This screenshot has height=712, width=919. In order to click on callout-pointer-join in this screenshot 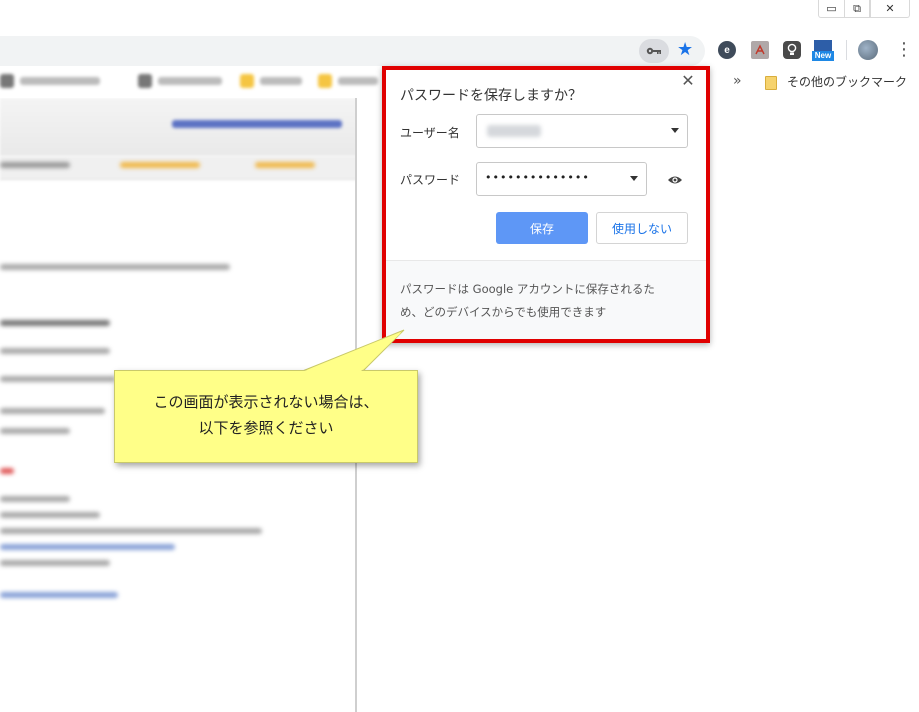, I will do `click(351, 352)`.